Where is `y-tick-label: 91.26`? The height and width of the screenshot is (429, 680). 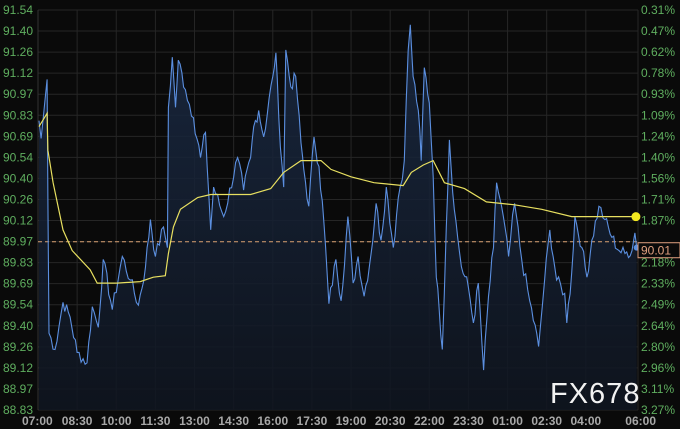 y-tick-label: 91.26 is located at coordinates (18, 52).